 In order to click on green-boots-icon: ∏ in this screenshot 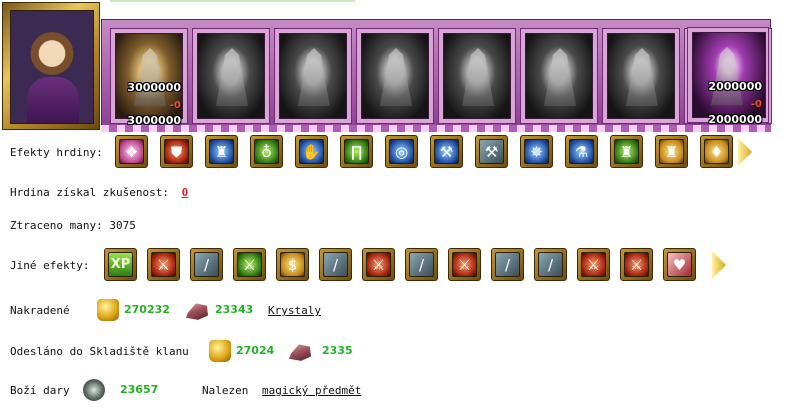, I will do `click(356, 151)`.